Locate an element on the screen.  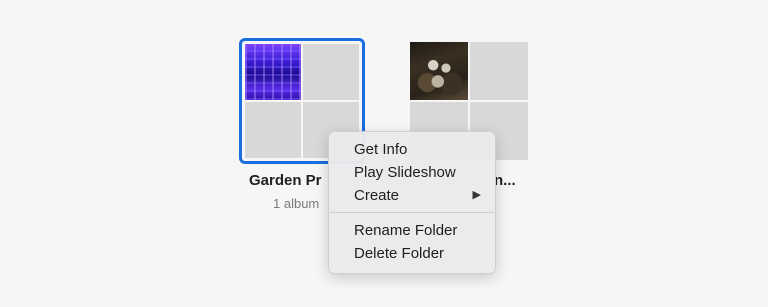
menu-item-label: Delete Folder is located at coordinates (399, 253).